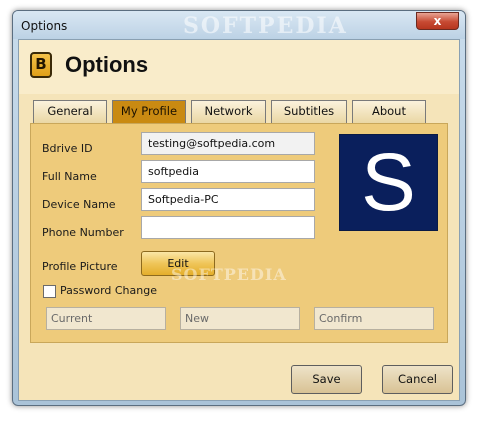  What do you see at coordinates (240, 318) in the screenshot?
I see `new-password-field: New` at bounding box center [240, 318].